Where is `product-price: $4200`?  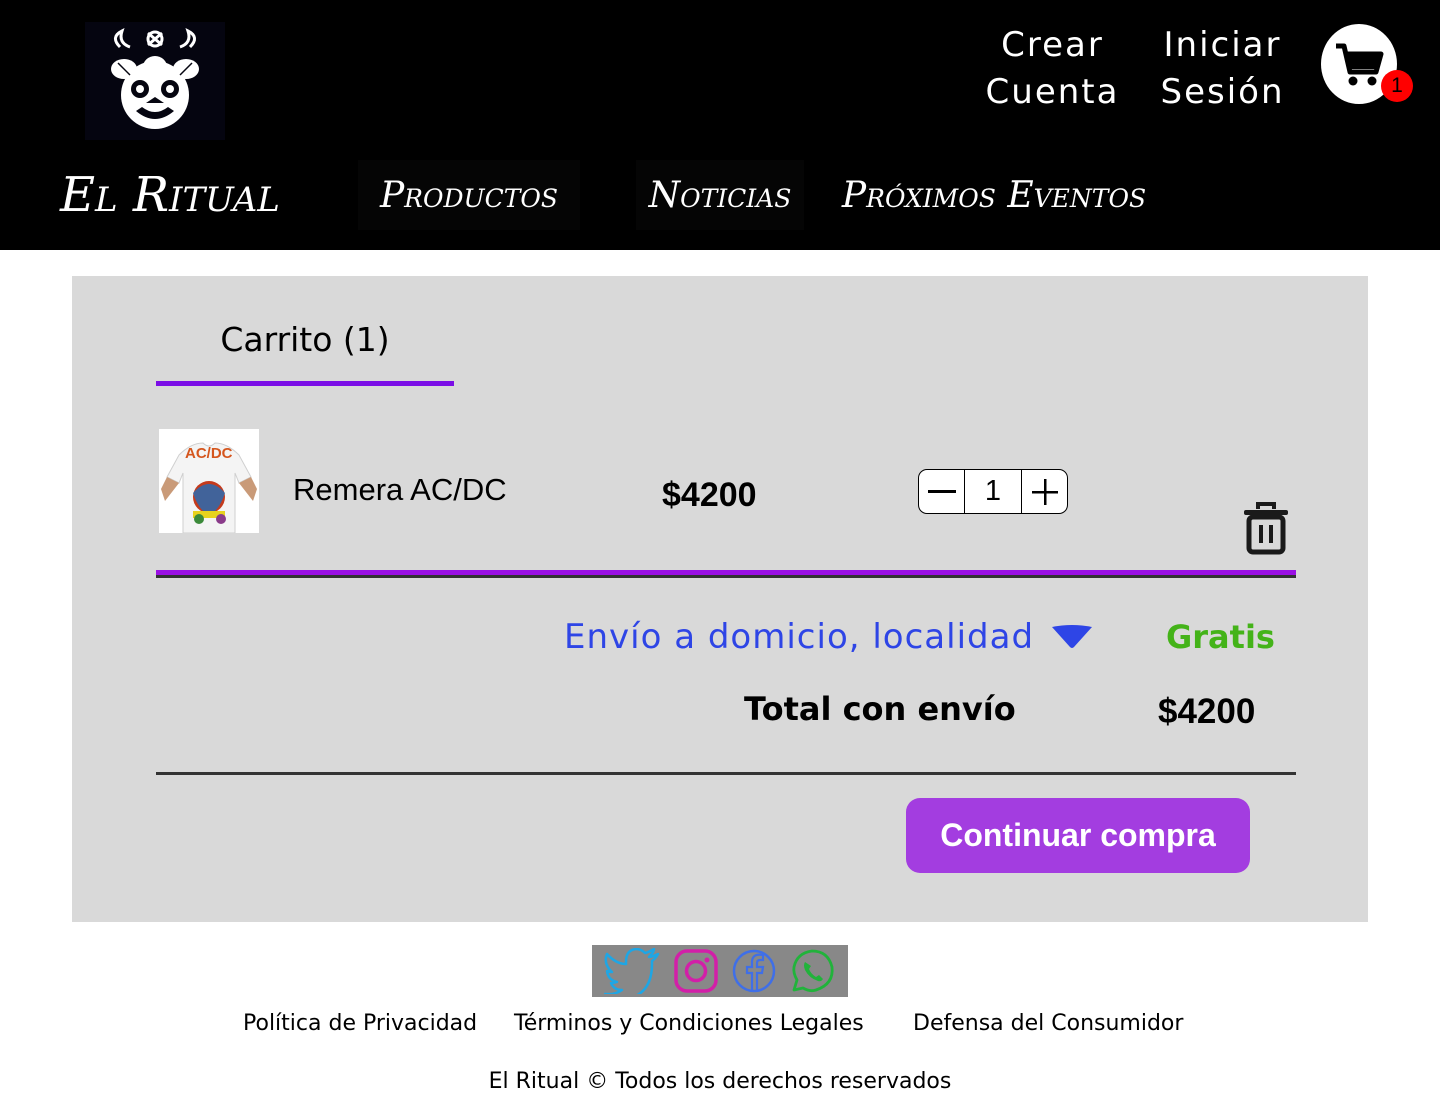 product-price: $4200 is located at coordinates (709, 495).